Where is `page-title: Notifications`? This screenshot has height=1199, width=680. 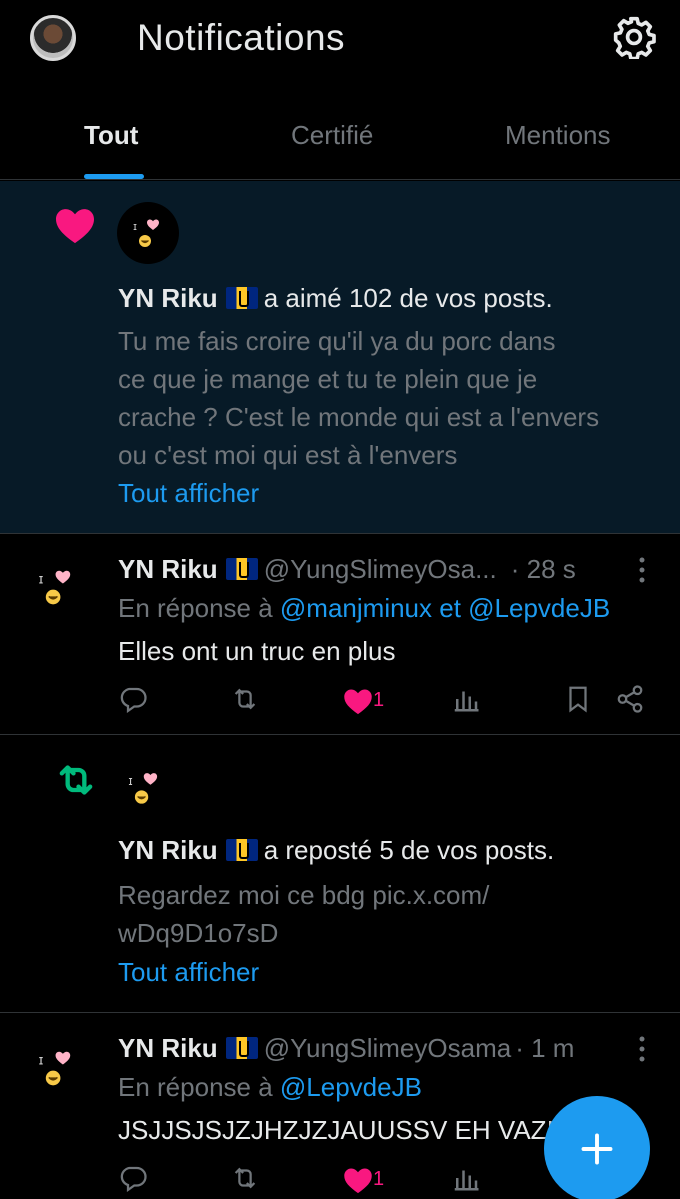 page-title: Notifications is located at coordinates (241, 37).